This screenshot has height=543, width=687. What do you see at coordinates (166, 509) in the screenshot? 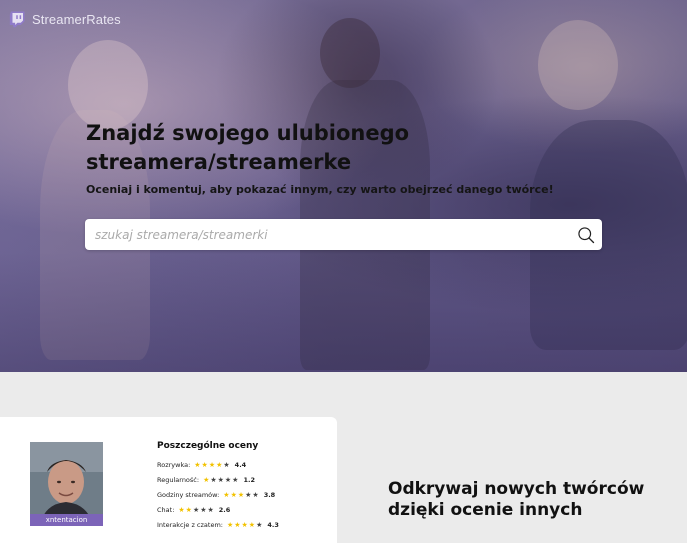
I see `rating-label: Chat:` at bounding box center [166, 509].